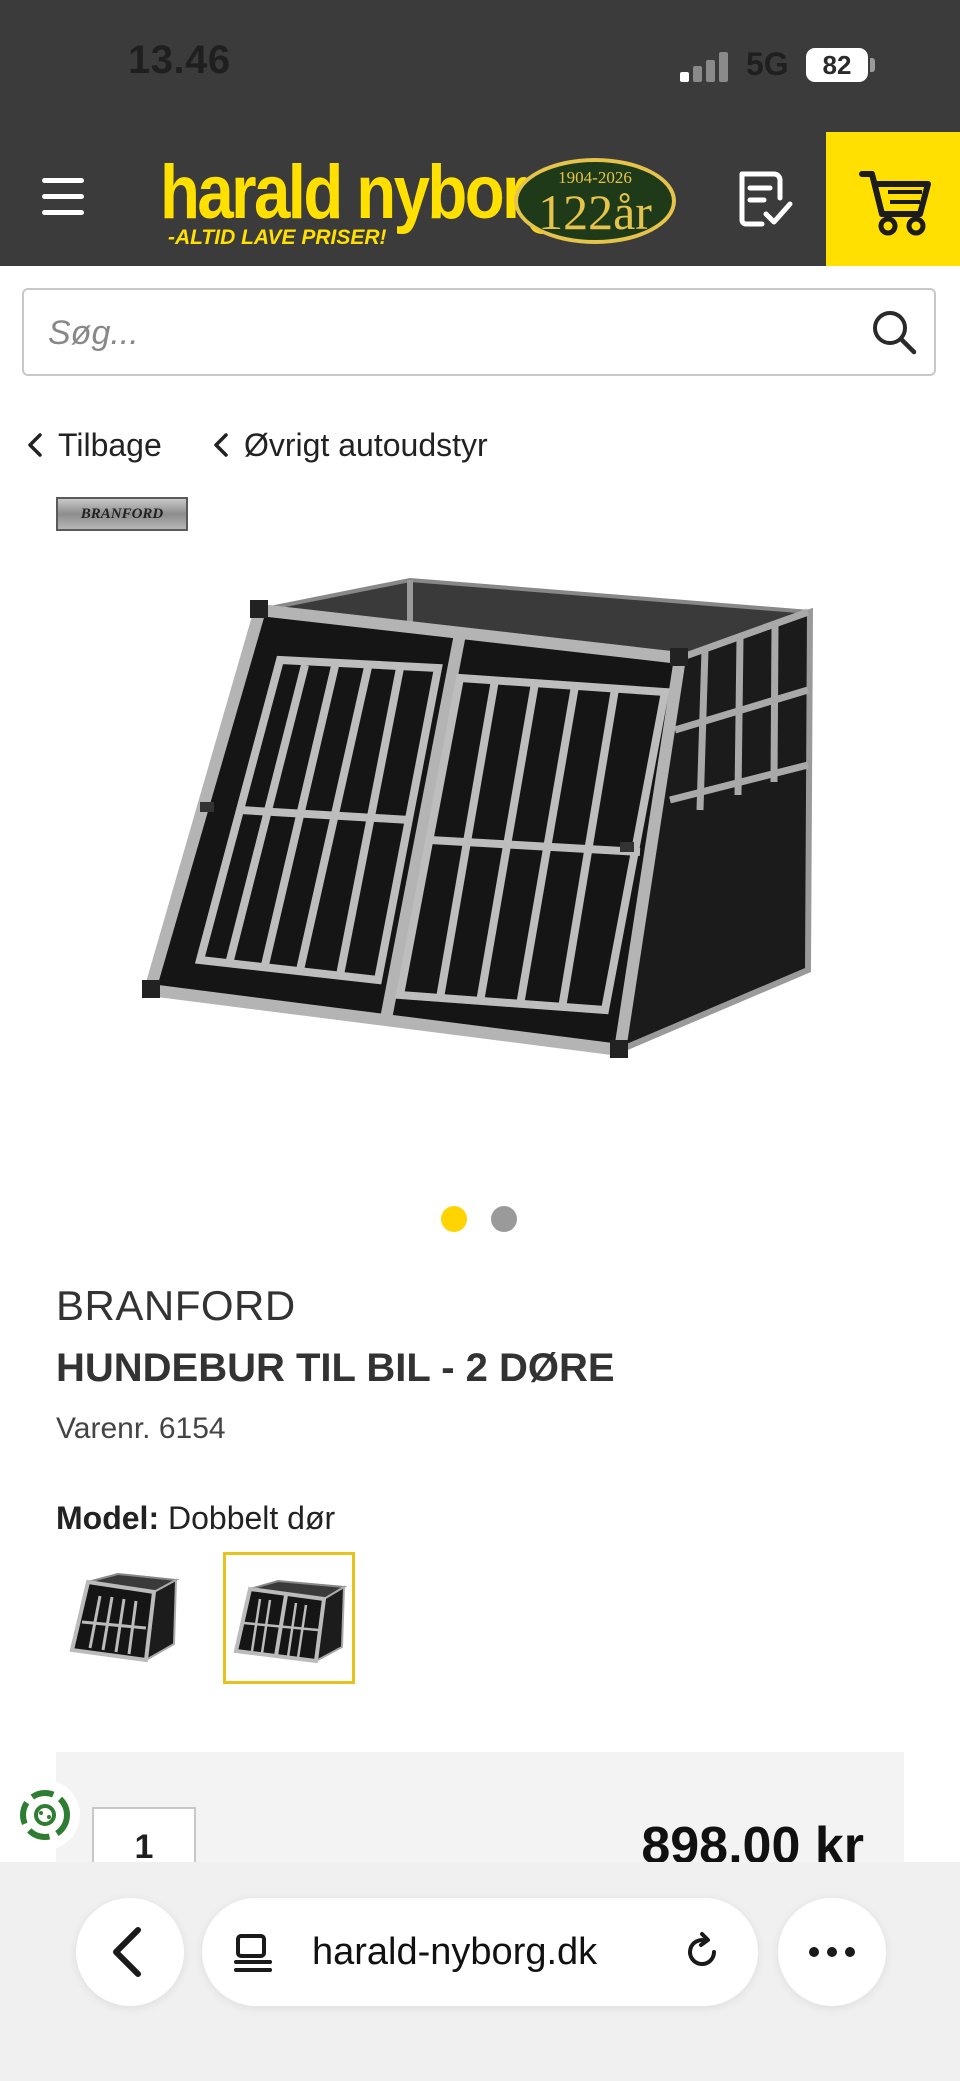 The height and width of the screenshot is (2081, 960). Describe the element at coordinates (130, 1952) in the screenshot. I see `back-icon` at that location.